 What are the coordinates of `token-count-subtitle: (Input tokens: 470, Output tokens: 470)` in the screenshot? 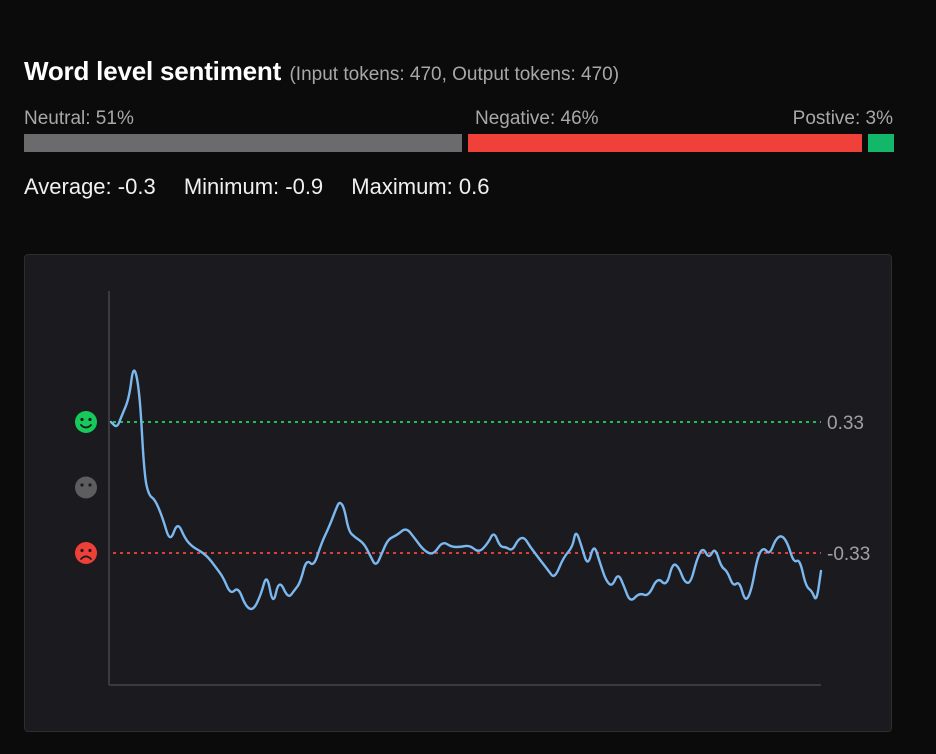 It's located at (454, 74).